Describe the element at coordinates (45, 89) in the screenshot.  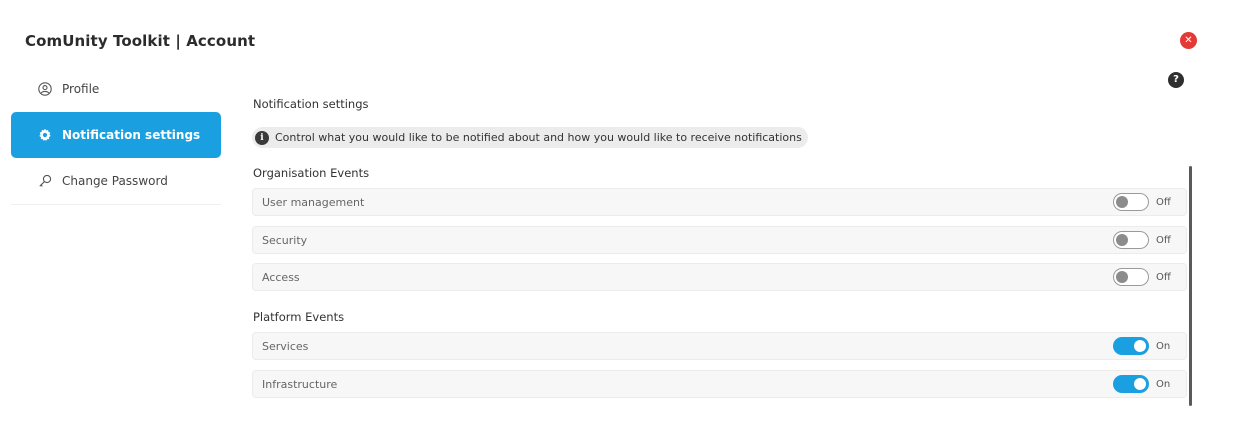
I see `user-circle-icon` at that location.